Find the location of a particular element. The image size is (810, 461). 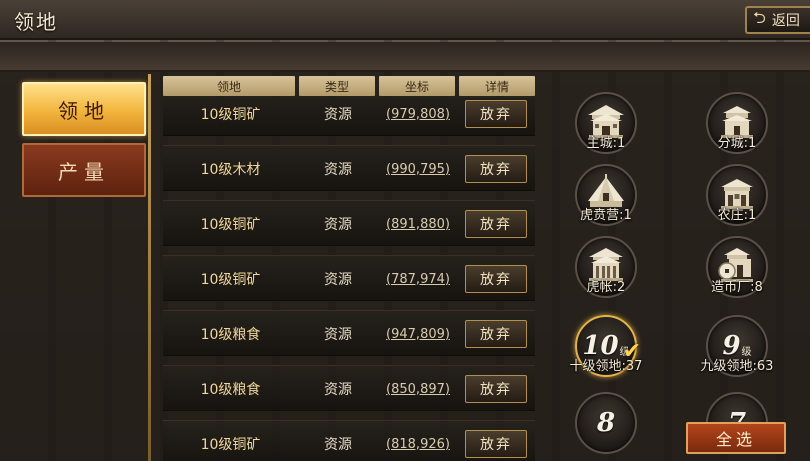

territory-coord-link: (850,897) is located at coordinates (418, 389).